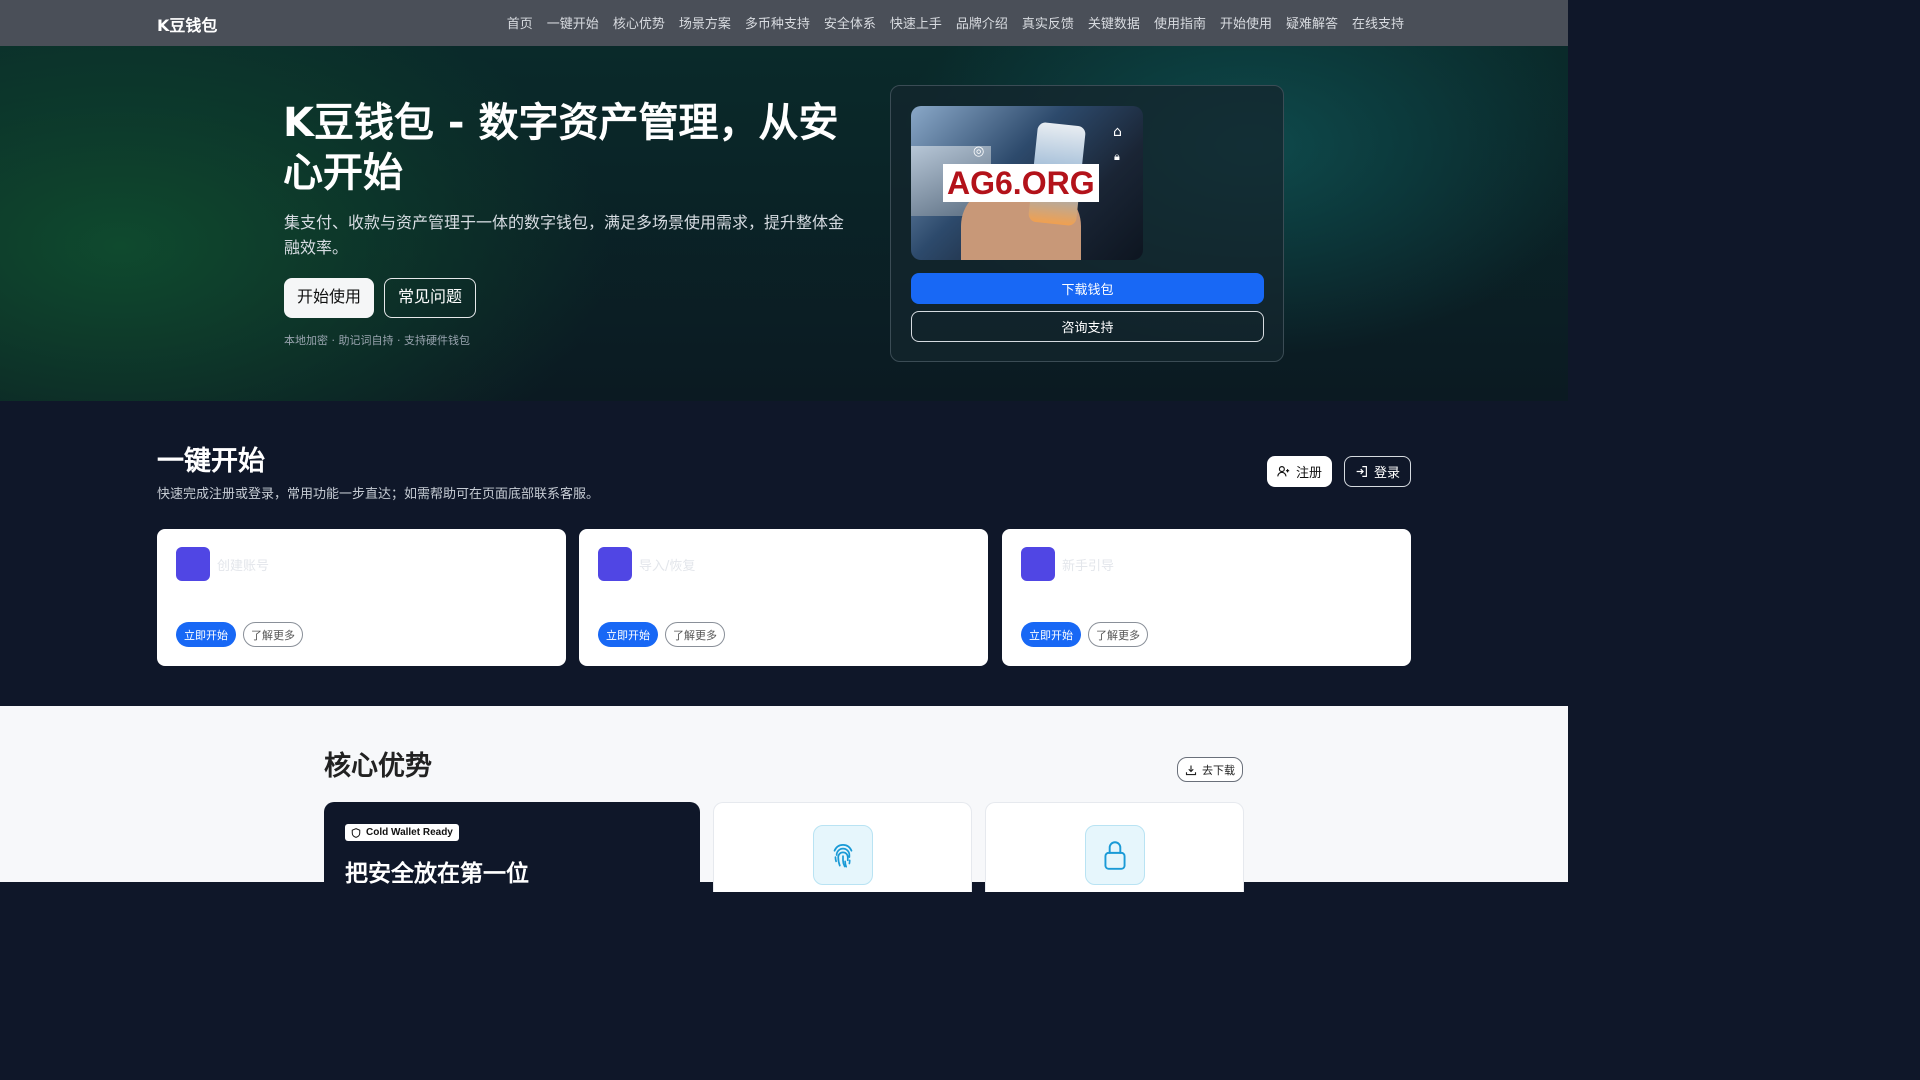 This screenshot has height=1080, width=1920. What do you see at coordinates (982, 22) in the screenshot?
I see `nav-link-brand: 品牌介绍` at bounding box center [982, 22].